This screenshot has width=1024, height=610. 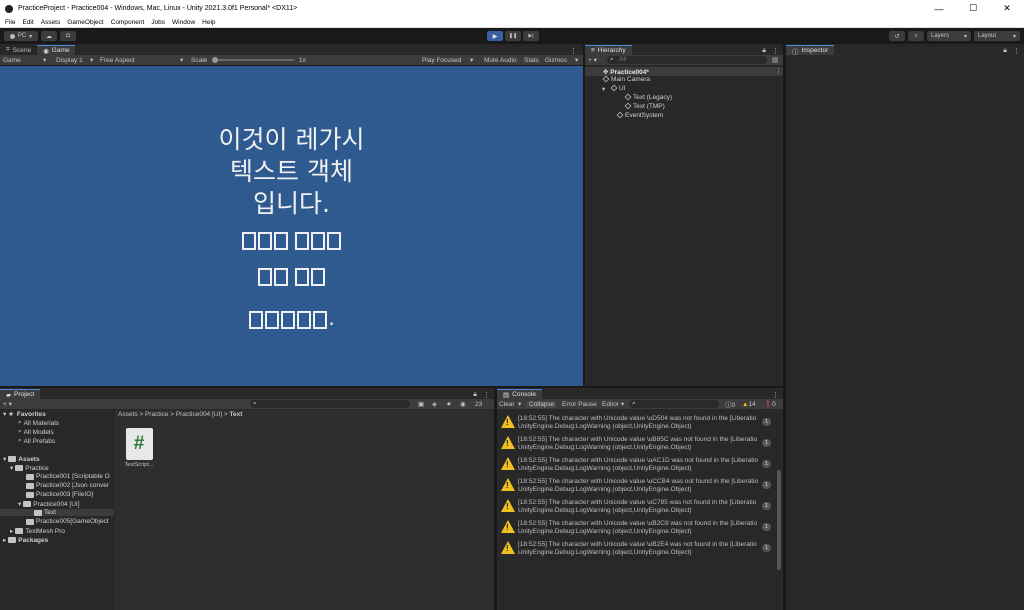 I want to click on aspect-dropdown: Free Aspect, so click(x=117, y=60).